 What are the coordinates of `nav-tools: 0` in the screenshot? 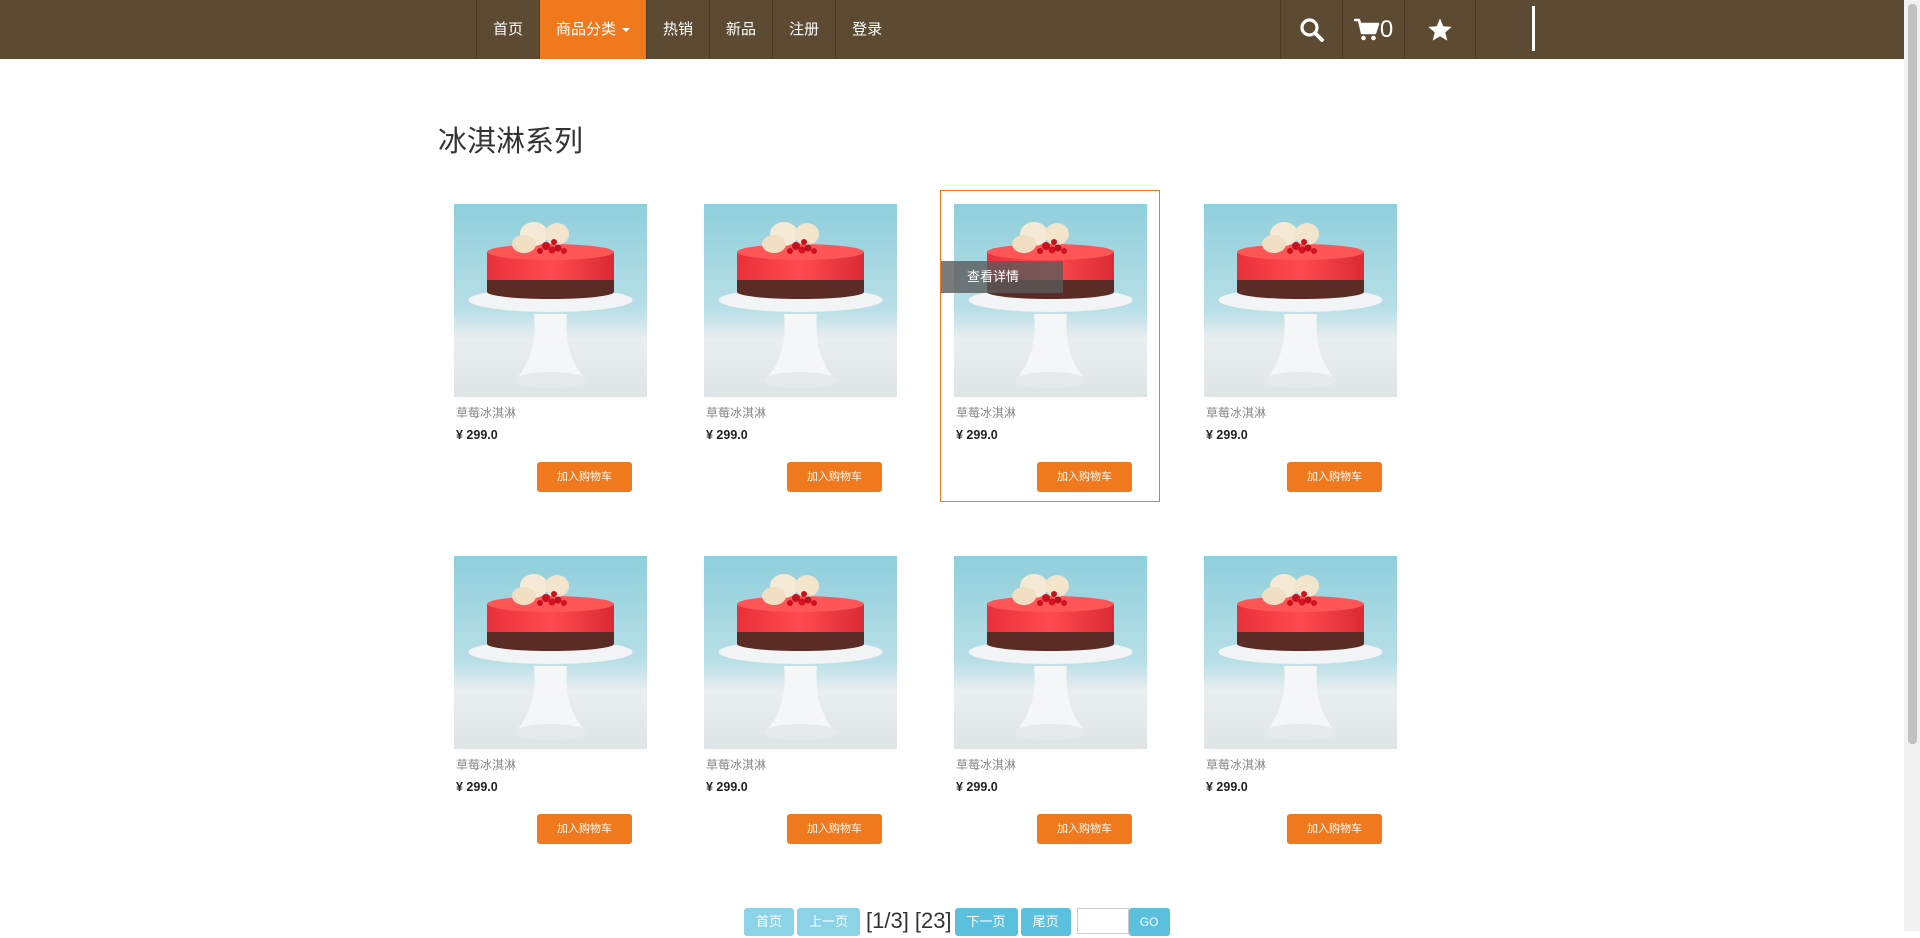 It's located at (1378, 29).